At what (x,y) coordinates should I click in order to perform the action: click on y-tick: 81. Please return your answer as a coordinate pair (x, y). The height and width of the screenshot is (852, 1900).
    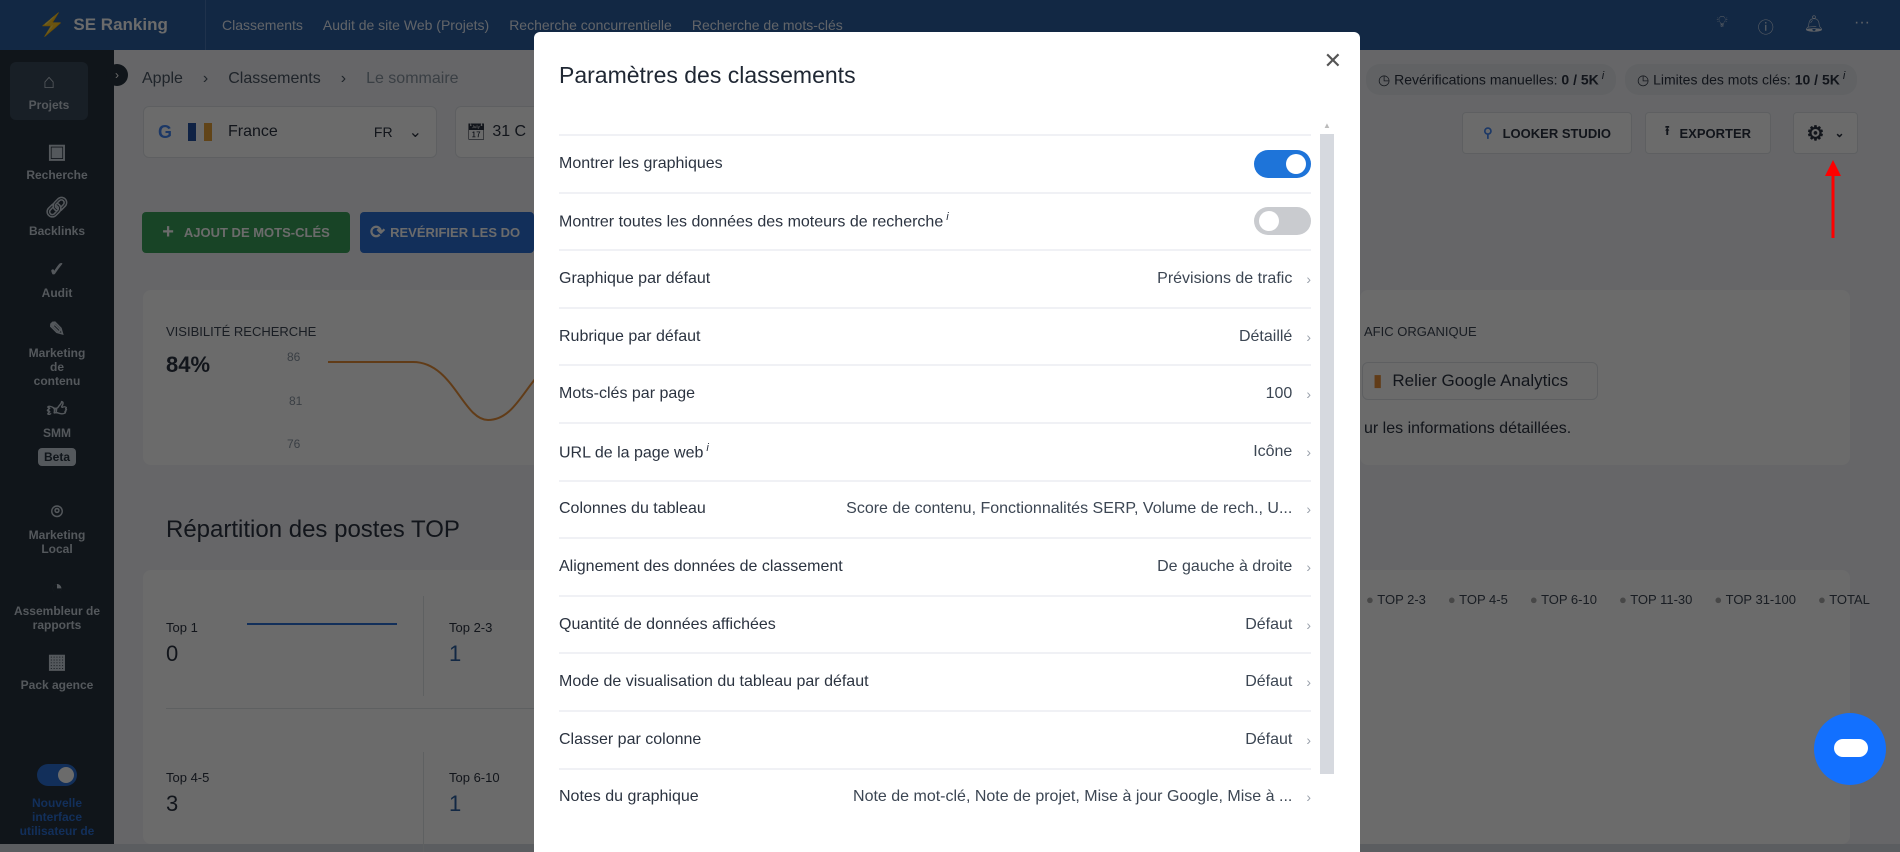
    Looking at the image, I should click on (296, 401).